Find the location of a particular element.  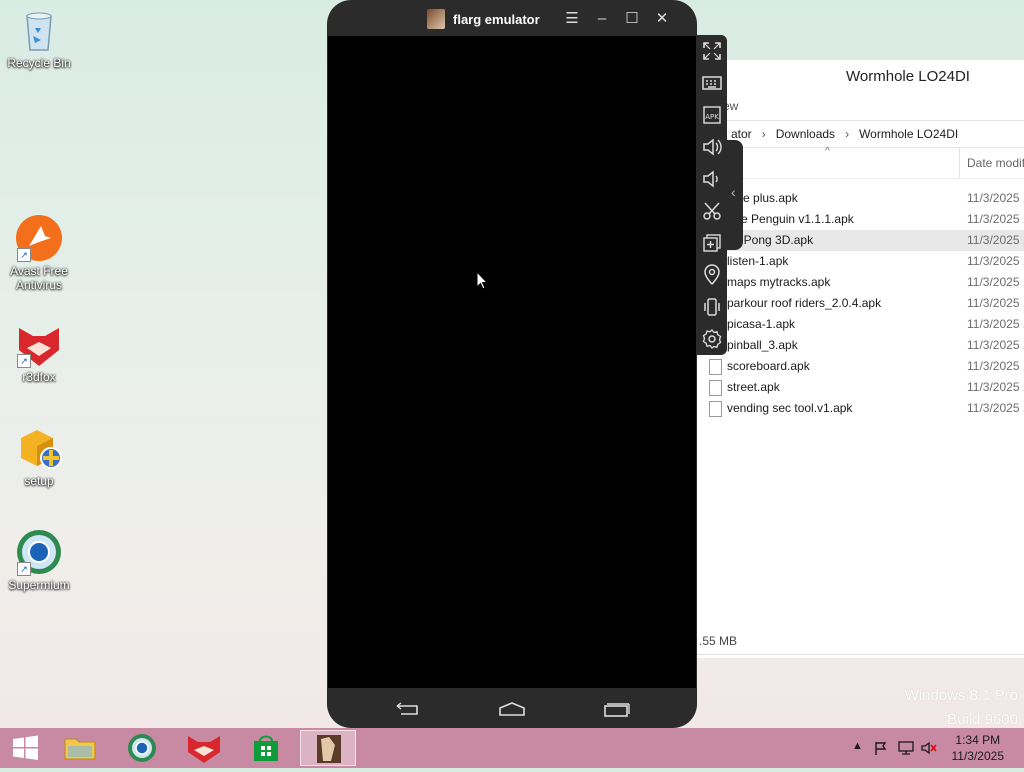

desktop-icon-label: setup is located at coordinates (39, 481).